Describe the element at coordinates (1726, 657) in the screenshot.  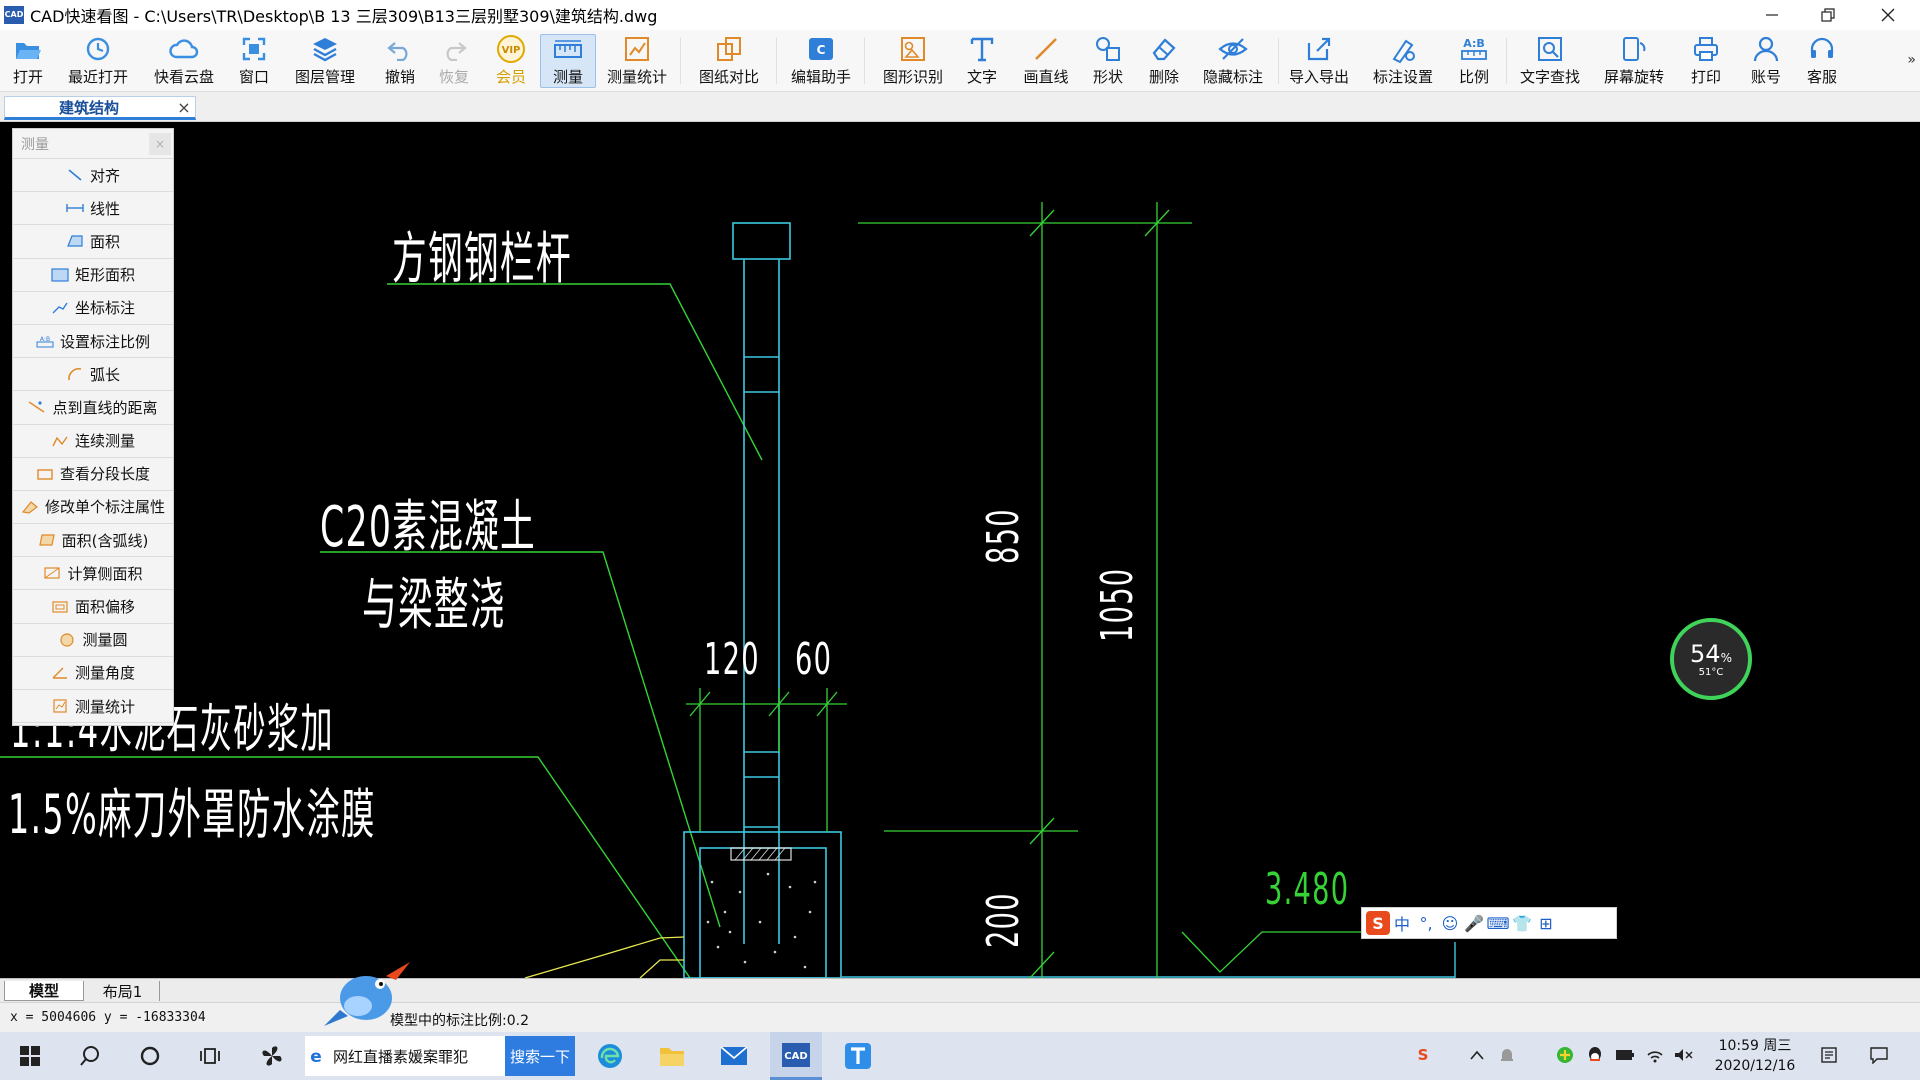
I see `percent-sign: %` at that location.